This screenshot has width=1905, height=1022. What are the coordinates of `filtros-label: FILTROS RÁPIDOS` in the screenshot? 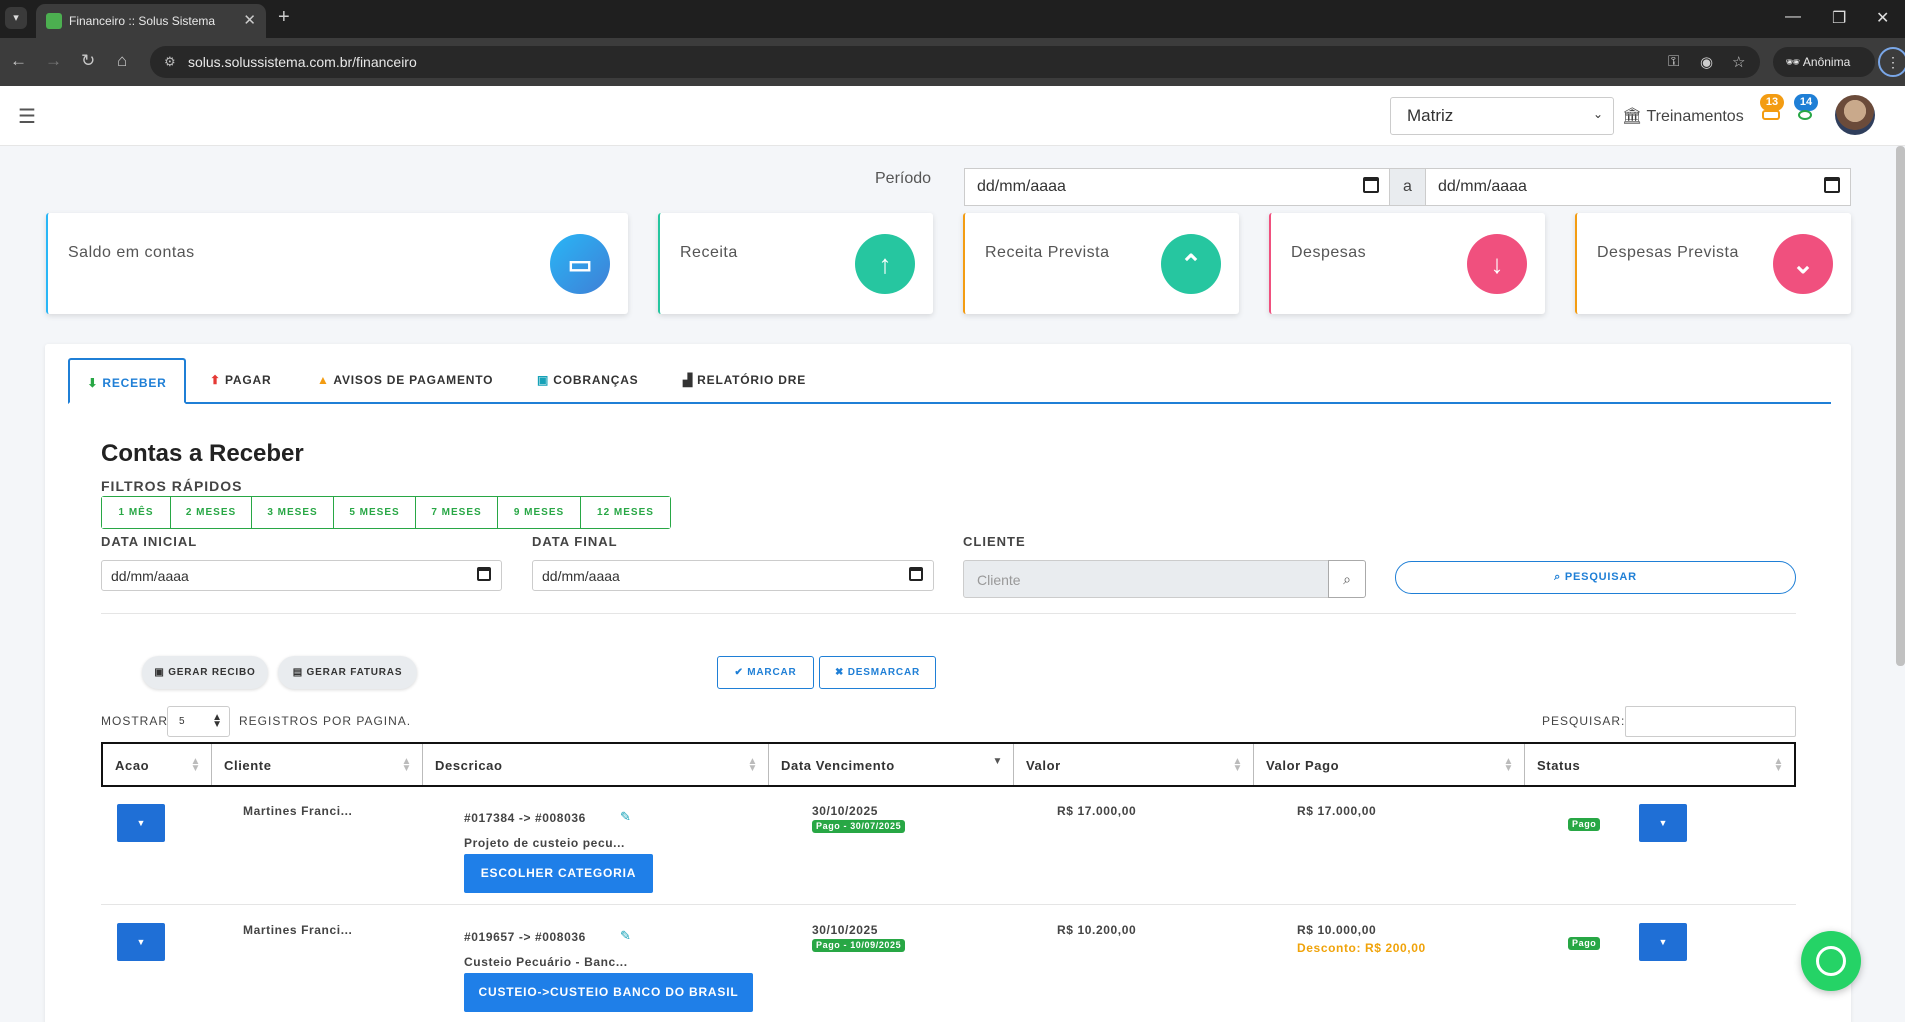 It's located at (172, 486).